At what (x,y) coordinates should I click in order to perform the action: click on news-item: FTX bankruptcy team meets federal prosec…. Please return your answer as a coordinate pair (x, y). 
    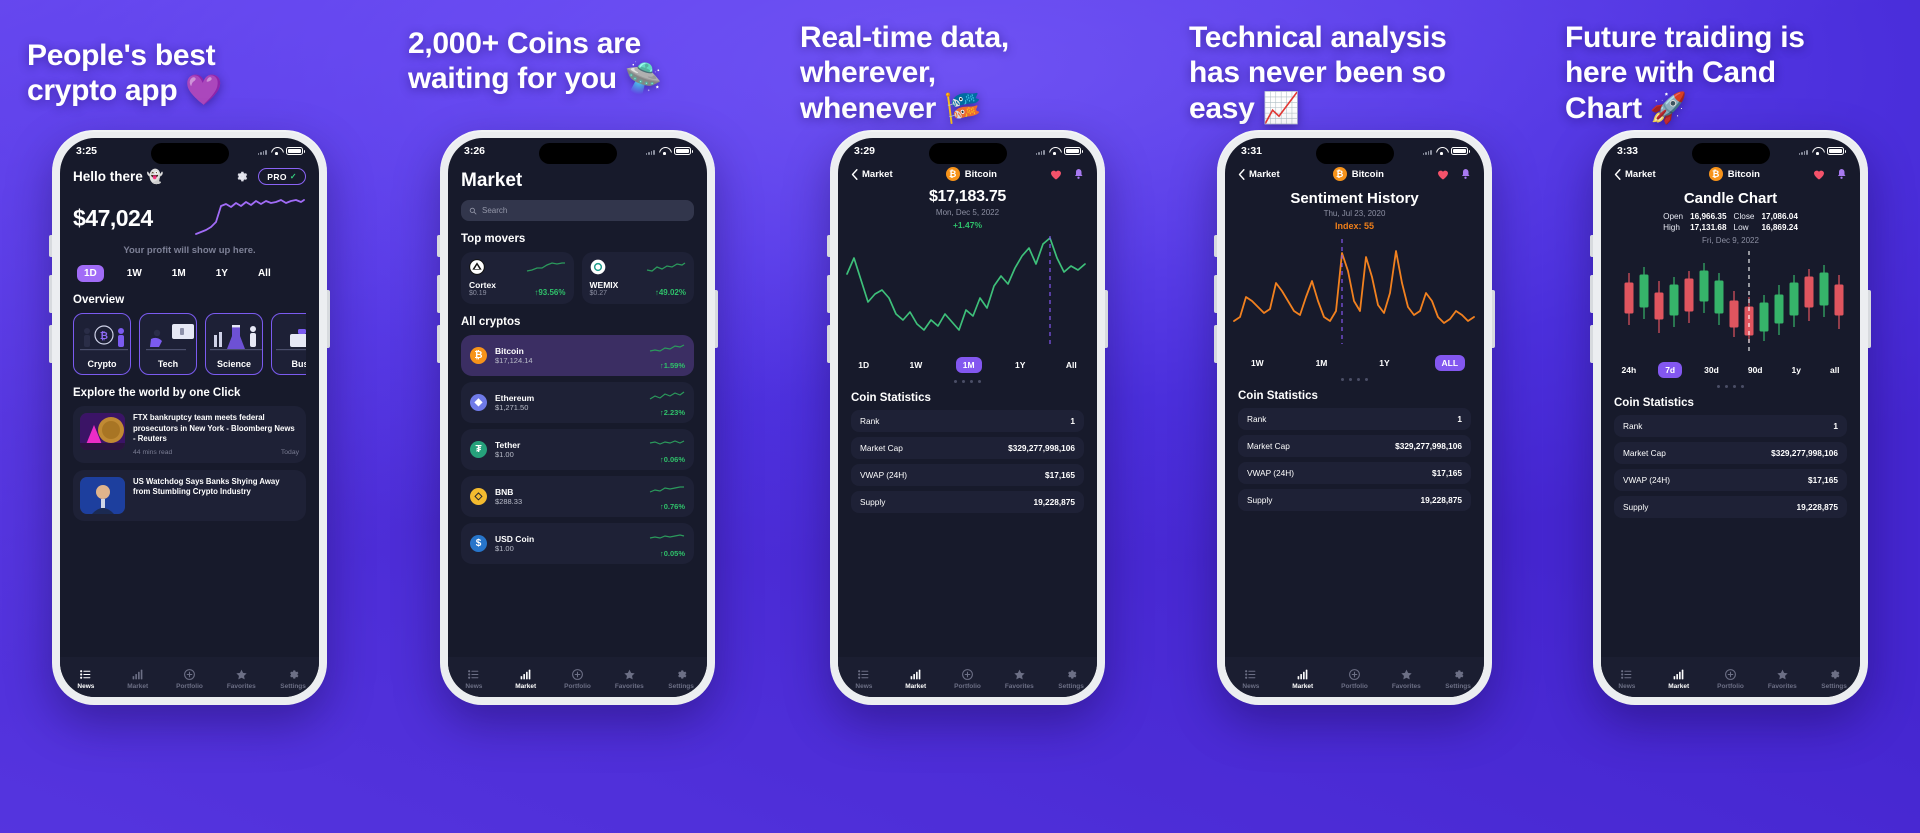
    Looking at the image, I should click on (189, 434).